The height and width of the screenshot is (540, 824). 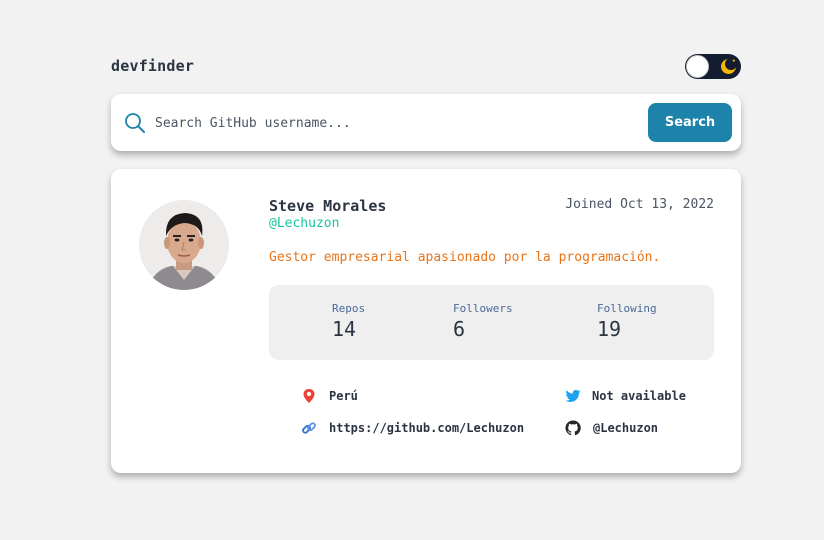 I want to click on company-text: @Lechuzon, so click(x=626, y=428).